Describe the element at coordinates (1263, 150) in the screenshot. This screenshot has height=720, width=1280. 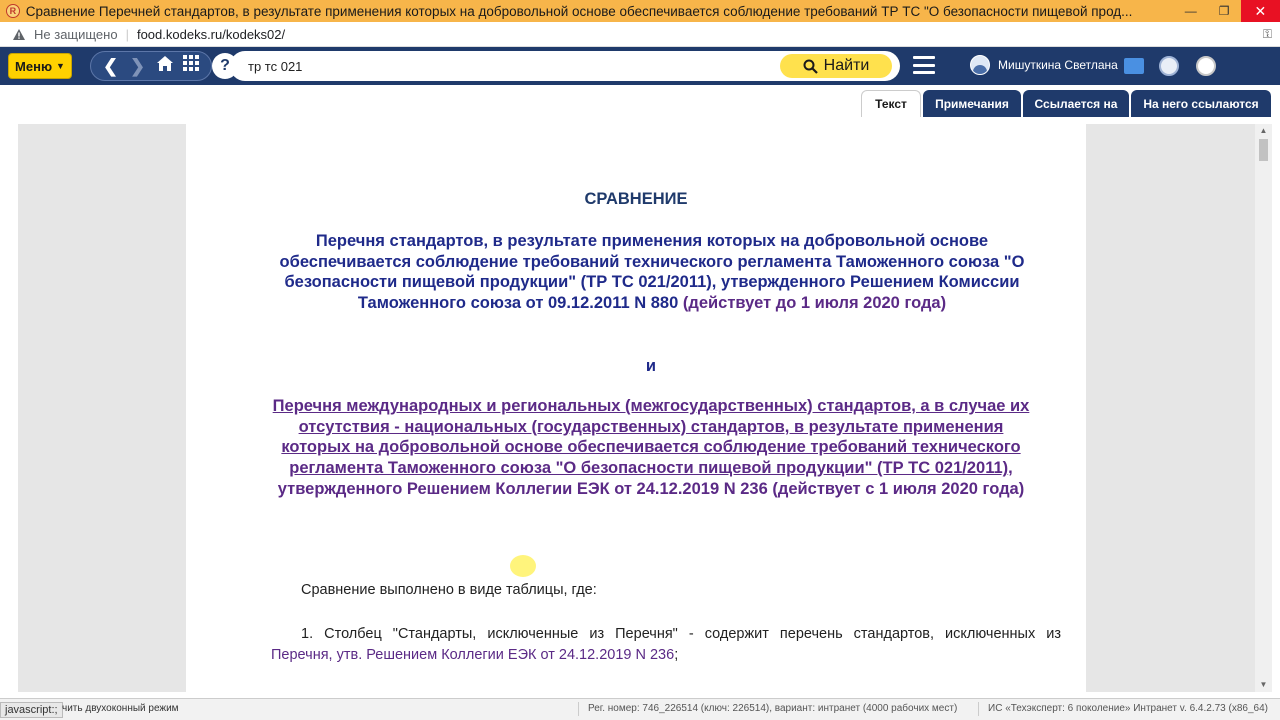
I see `scrollbar-thumb` at that location.